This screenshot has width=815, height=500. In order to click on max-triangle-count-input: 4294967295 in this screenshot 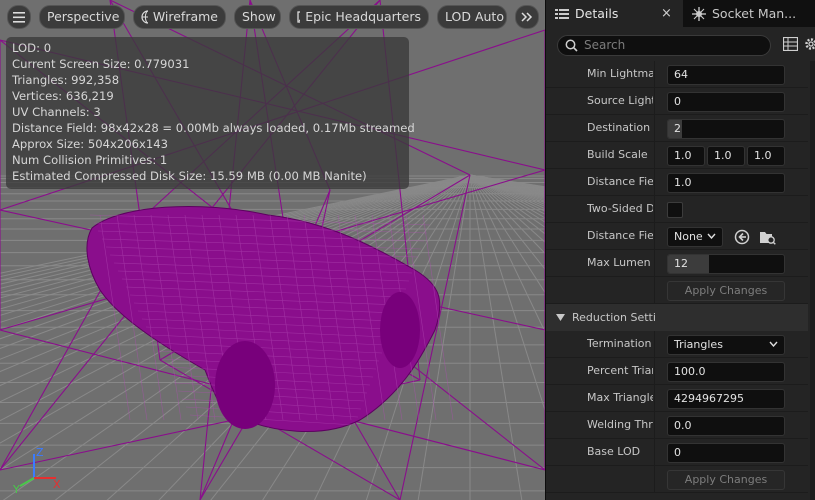, I will do `click(726, 399)`.